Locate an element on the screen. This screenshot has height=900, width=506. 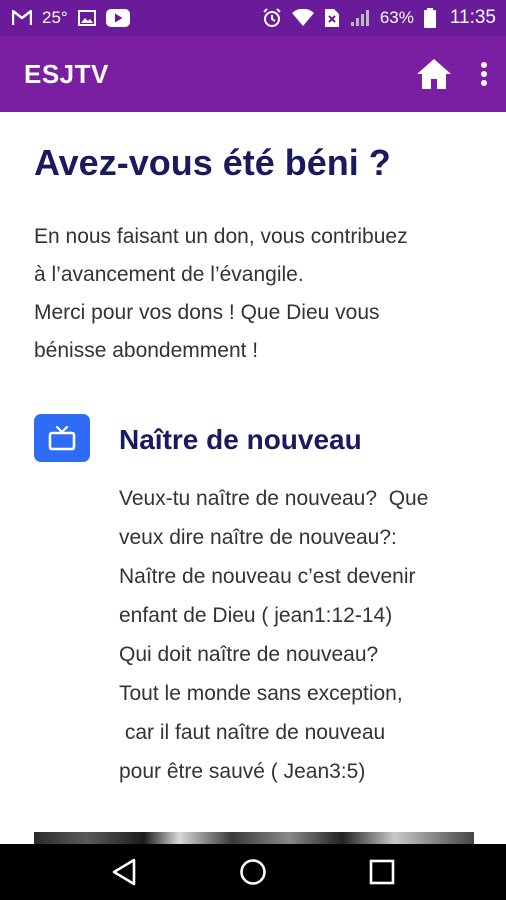
signal-icon is located at coordinates (360, 18).